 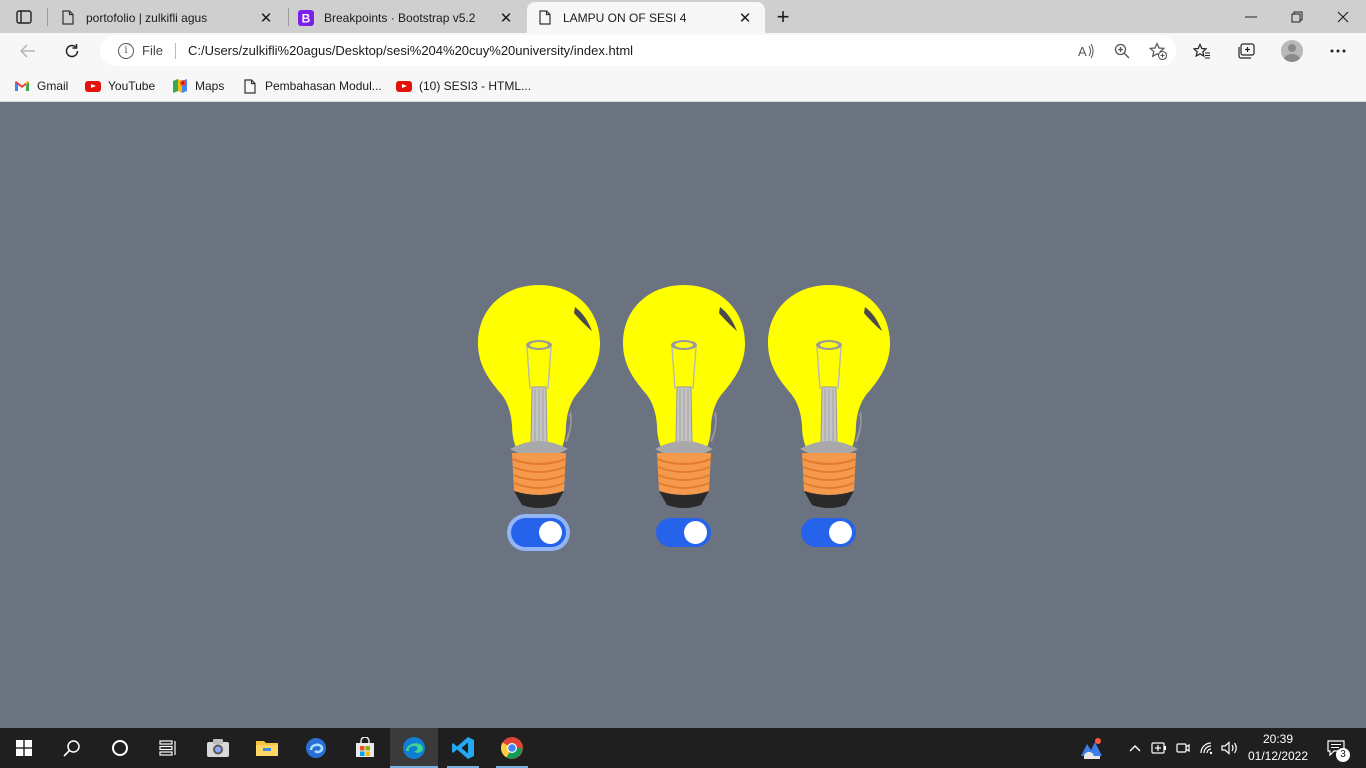 I want to click on edge-icon, so click(x=414, y=748).